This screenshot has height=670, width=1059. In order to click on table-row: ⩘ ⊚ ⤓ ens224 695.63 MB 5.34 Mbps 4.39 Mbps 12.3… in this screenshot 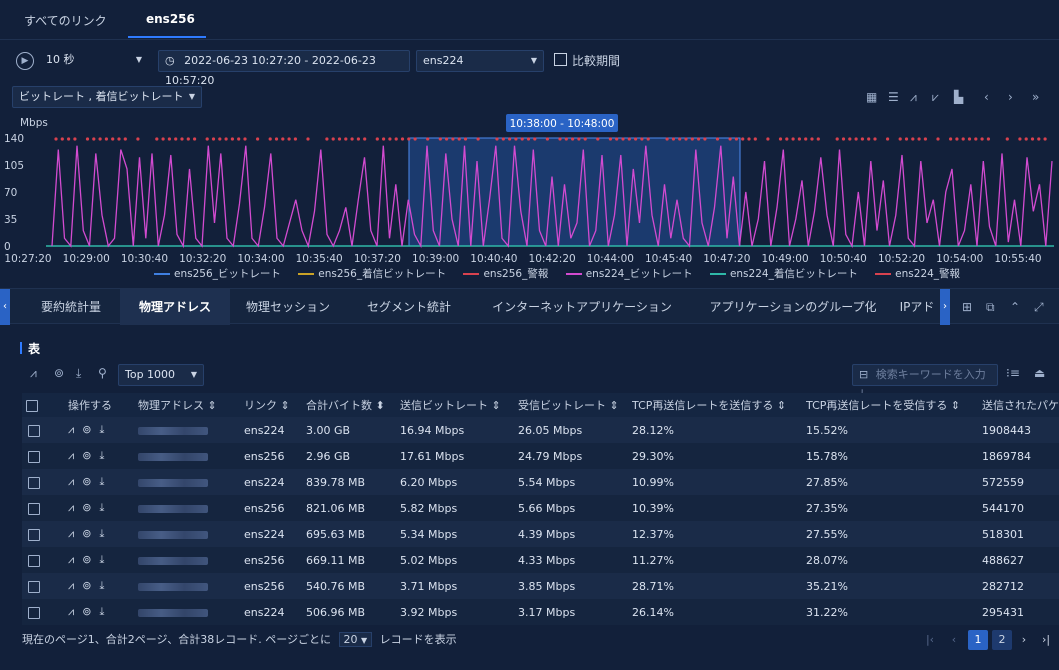, I will do `click(540, 534)`.